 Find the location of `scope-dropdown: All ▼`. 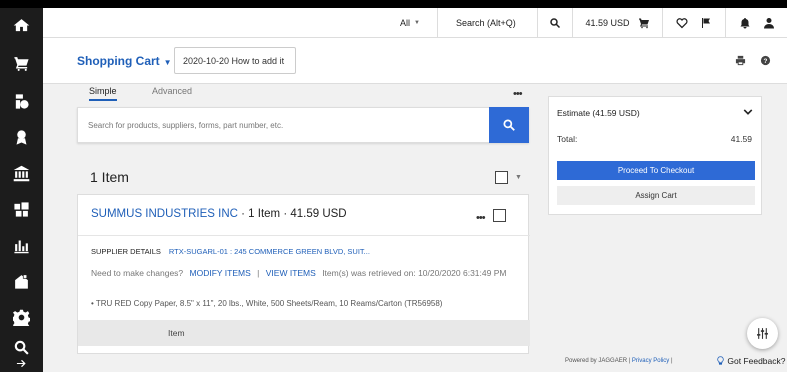

scope-dropdown: All ▼ is located at coordinates (410, 23).